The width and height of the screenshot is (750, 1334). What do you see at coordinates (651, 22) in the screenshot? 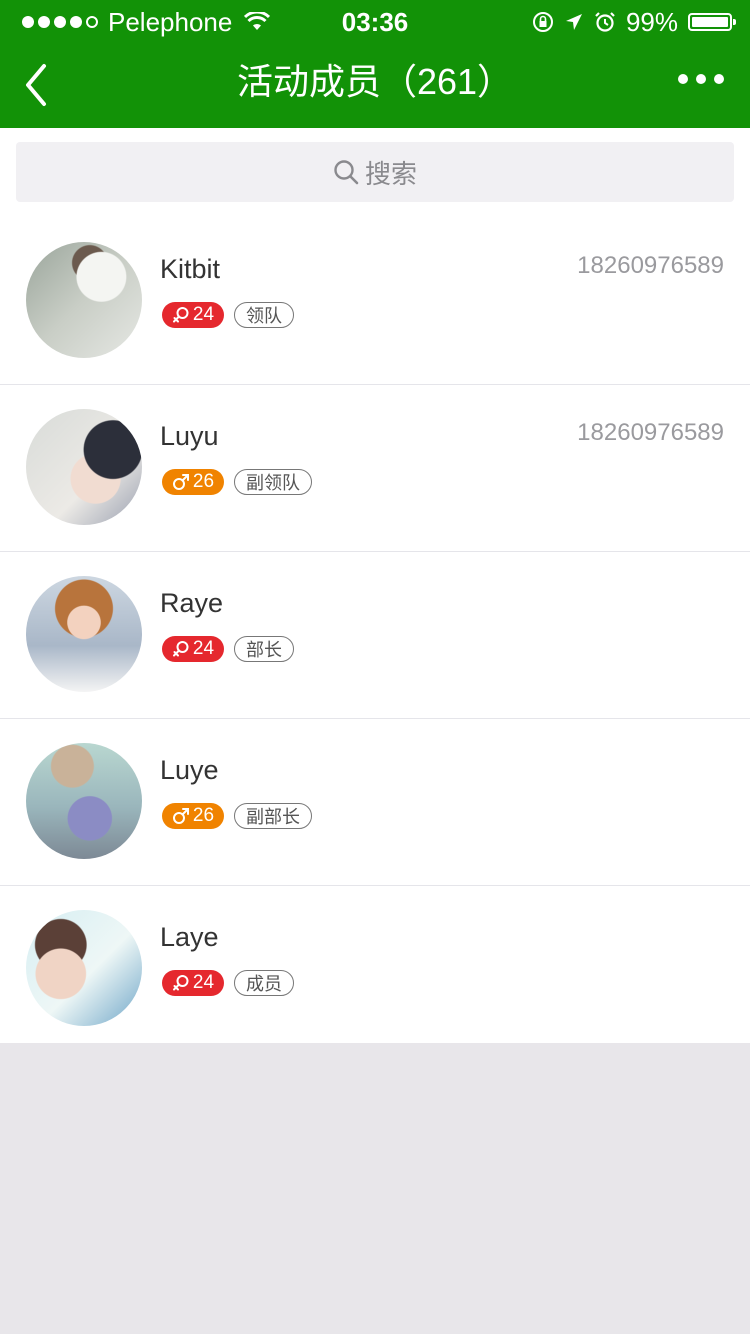
I see `battery-percent: 99%` at bounding box center [651, 22].